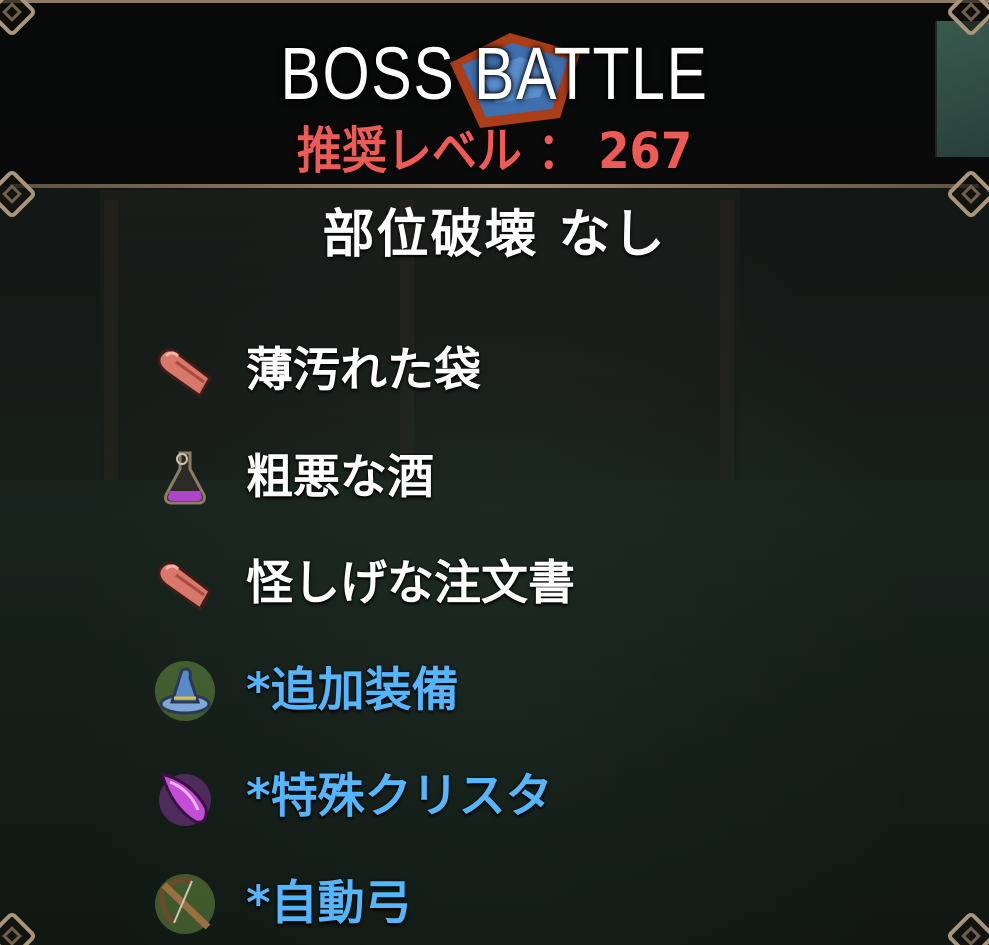 This screenshot has width=989, height=945. What do you see at coordinates (410, 583) in the screenshot?
I see `reward-label: 怪しげな注文書` at bounding box center [410, 583].